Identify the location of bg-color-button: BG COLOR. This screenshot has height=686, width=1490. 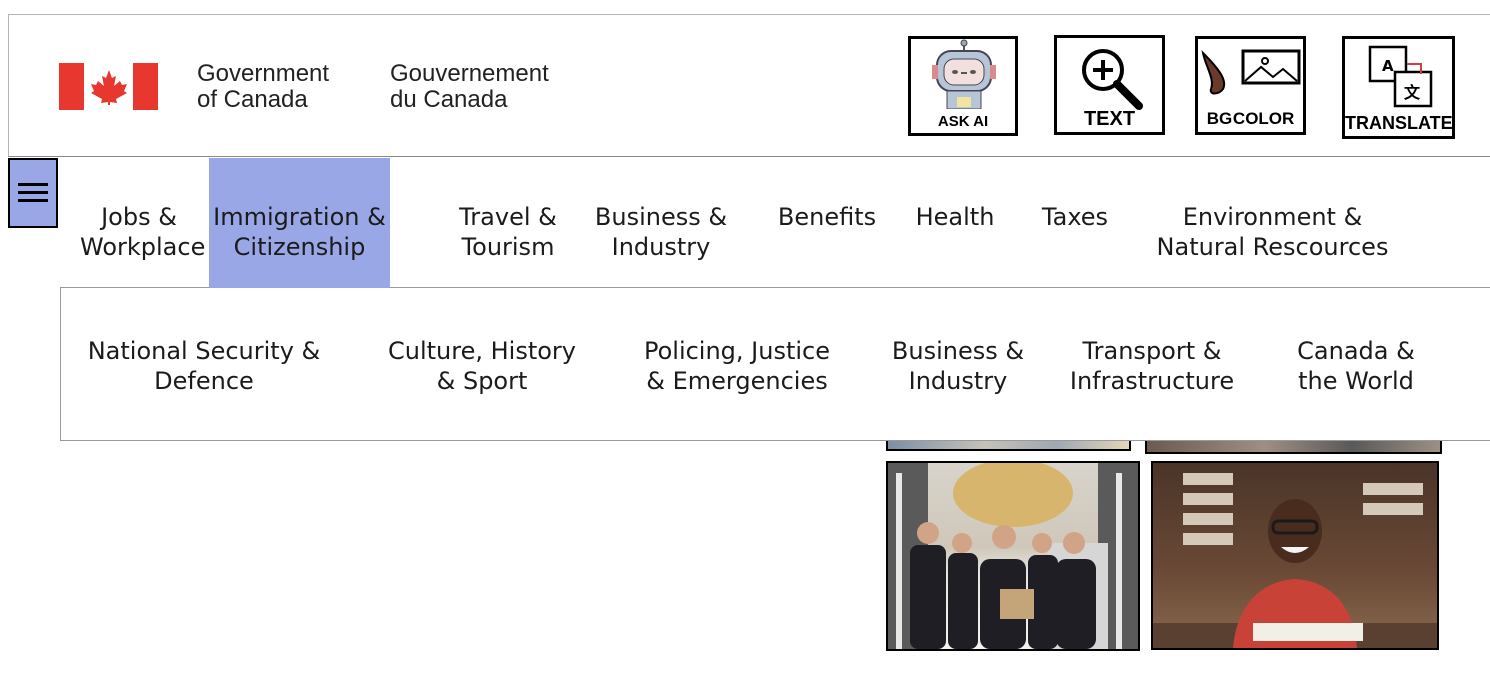
(1250, 85).